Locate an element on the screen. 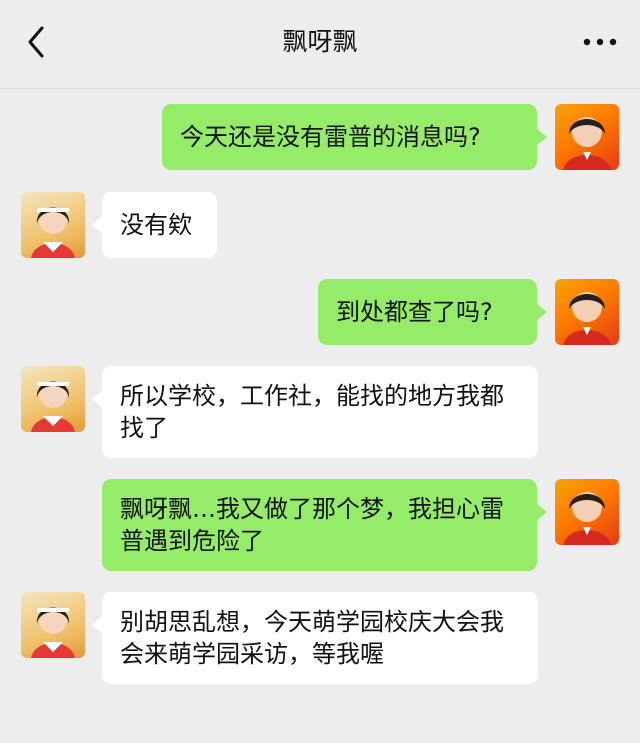  message-bubble-self: 飘呀飘…我又做了那个梦，我担心雷普遇到危险了 is located at coordinates (324, 525).